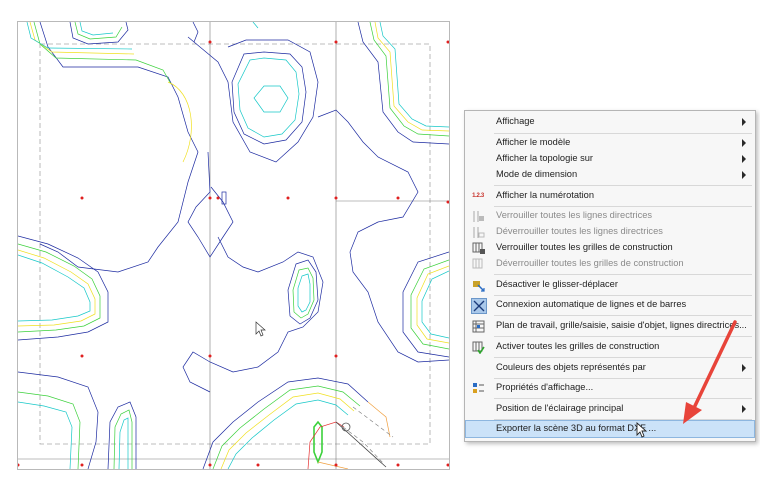  Describe the element at coordinates (610, 143) in the screenshot. I see `menu-item-afficher-modele: Afficher le modèle` at that location.